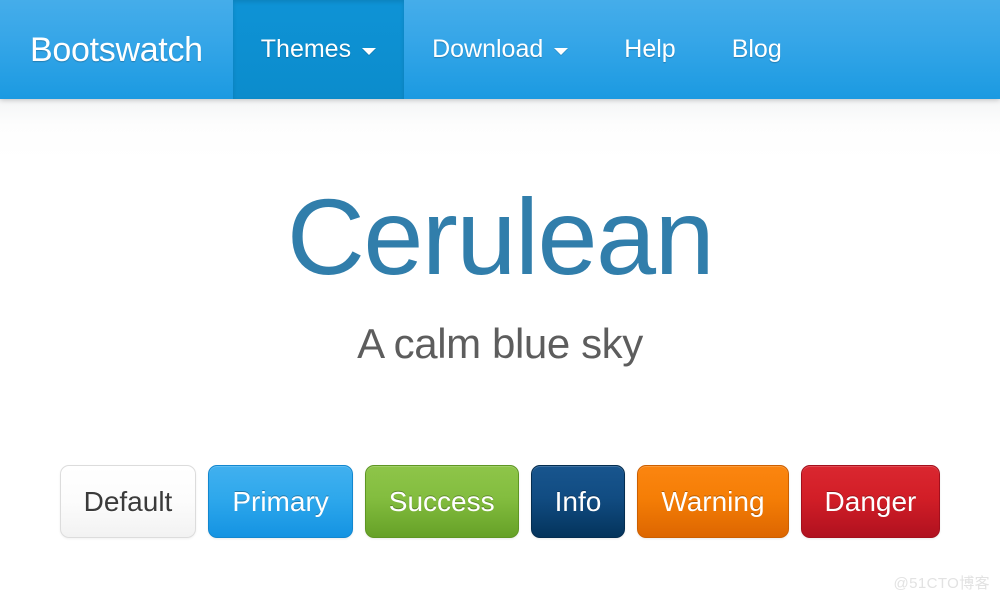  Describe the element at coordinates (306, 49) in the screenshot. I see `nav-item-themes-label: Themes` at that location.